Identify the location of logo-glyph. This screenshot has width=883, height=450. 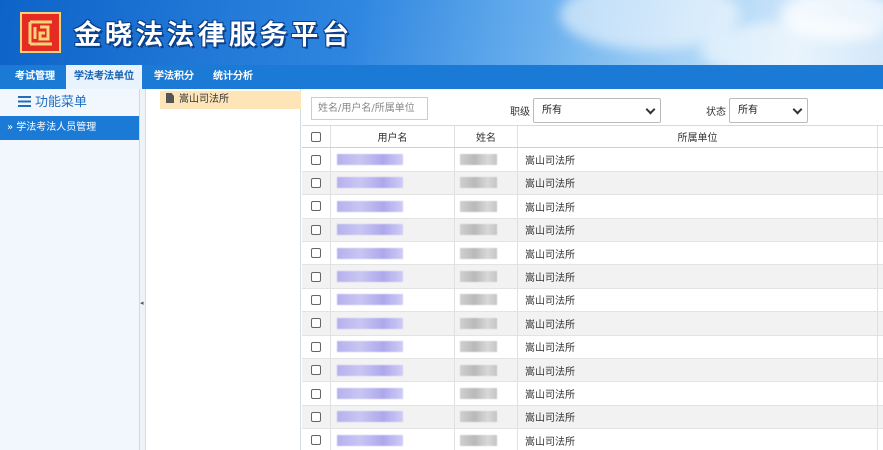
(40, 32).